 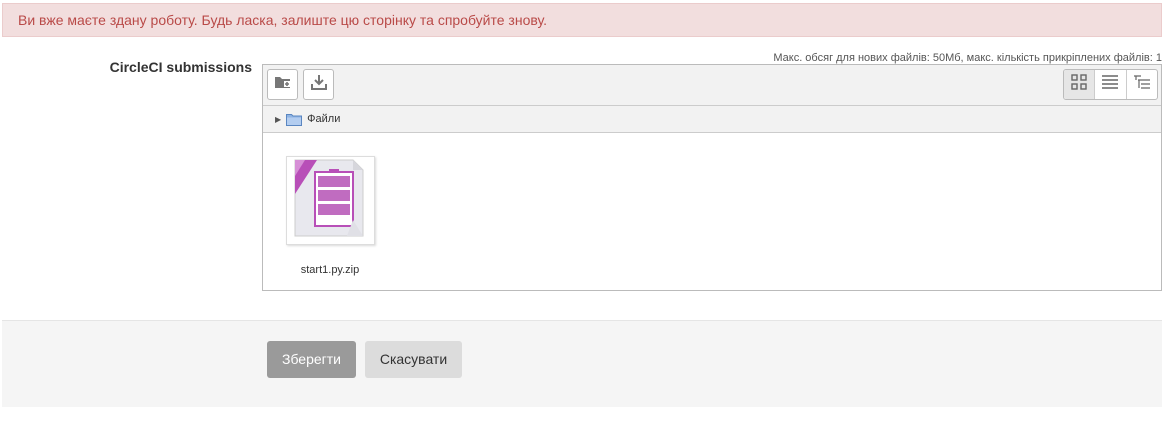 I want to click on file-name: start1.py.zip, so click(x=330, y=270).